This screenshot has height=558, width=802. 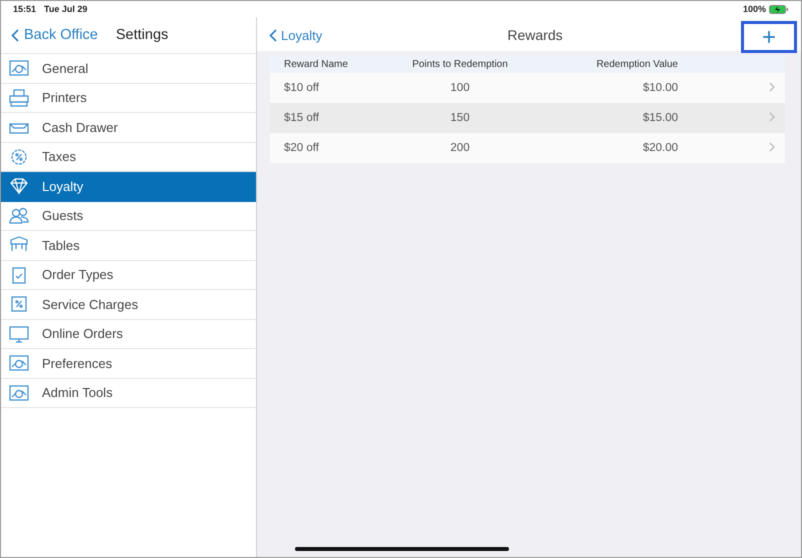 I want to click on sidebar-item: Cash Drawer, so click(x=128, y=127).